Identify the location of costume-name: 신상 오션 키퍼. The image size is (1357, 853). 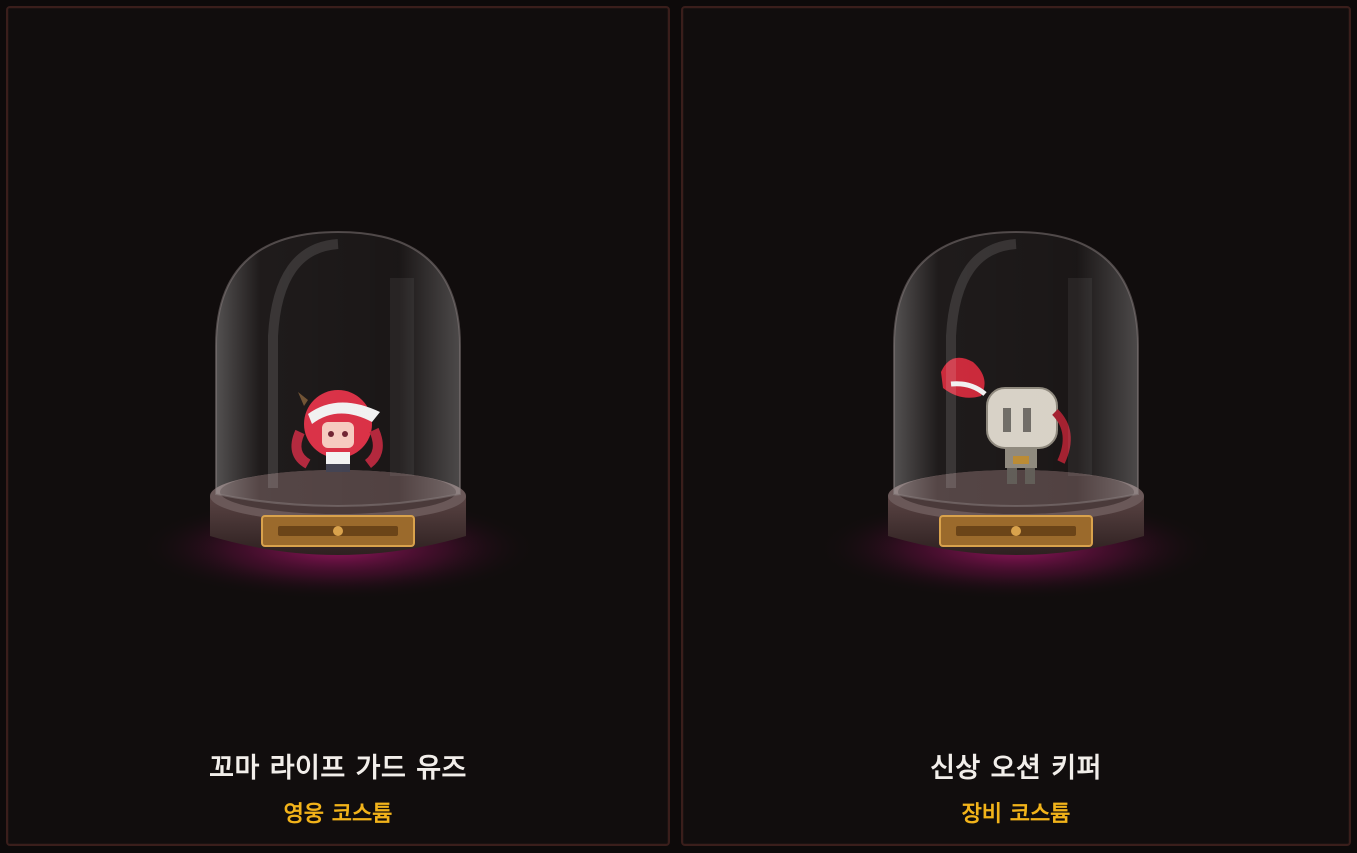
(1016, 768).